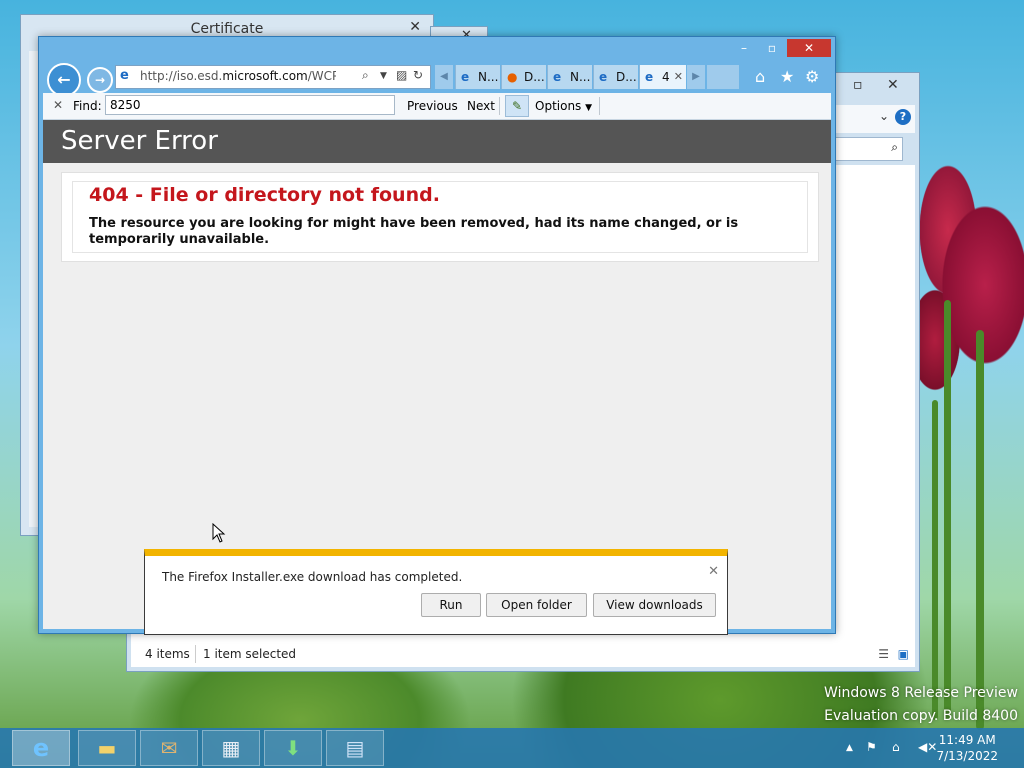 Image resolution: width=1024 pixels, height=768 pixels. What do you see at coordinates (219, 533) in the screenshot?
I see `mouse-pointer-icon` at bounding box center [219, 533].